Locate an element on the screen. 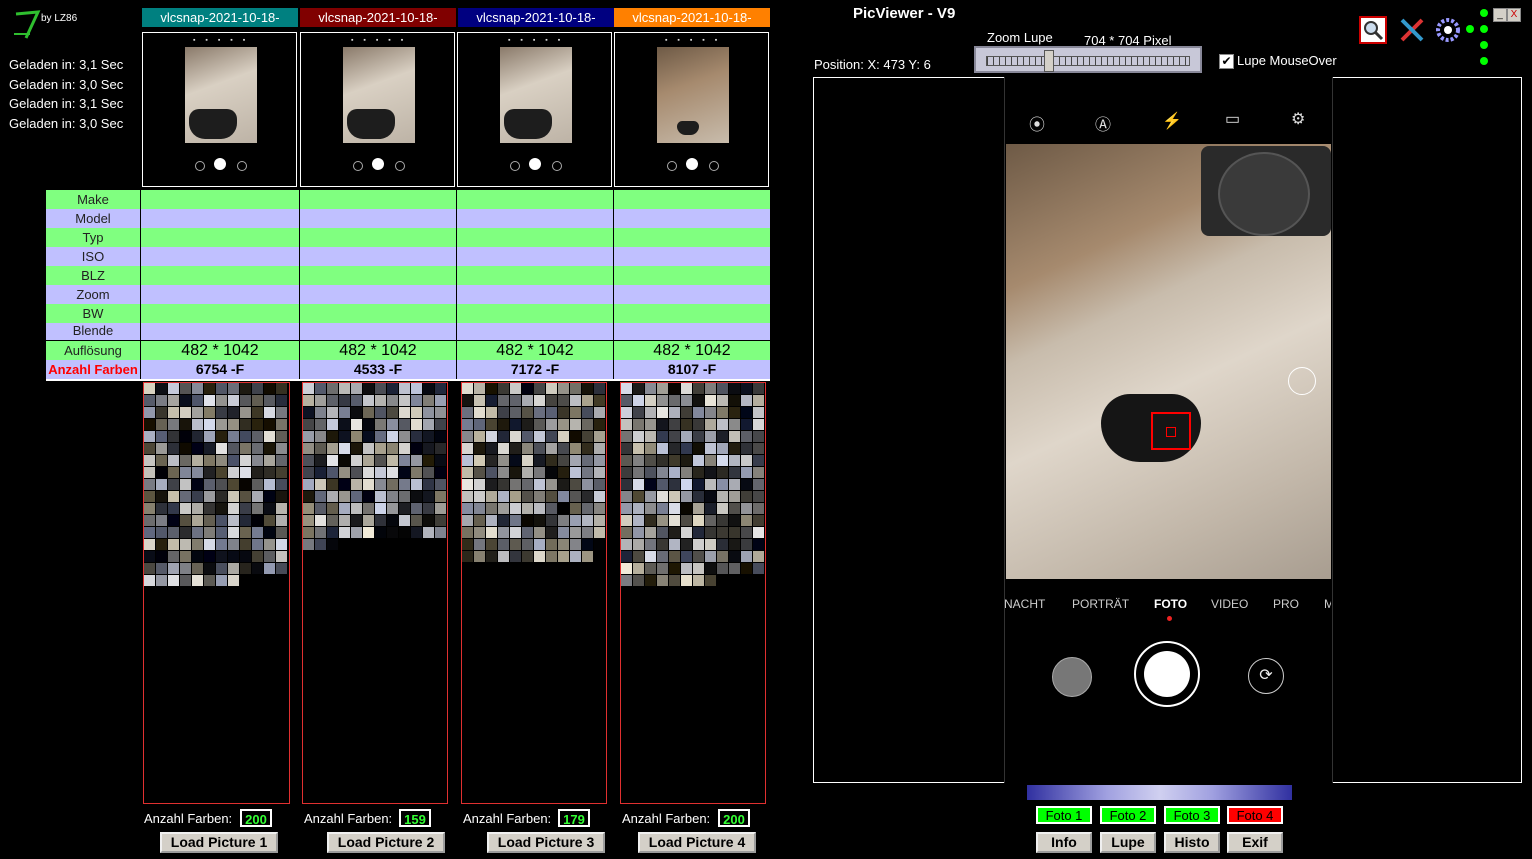  histo-button: Histo is located at coordinates (1192, 842).